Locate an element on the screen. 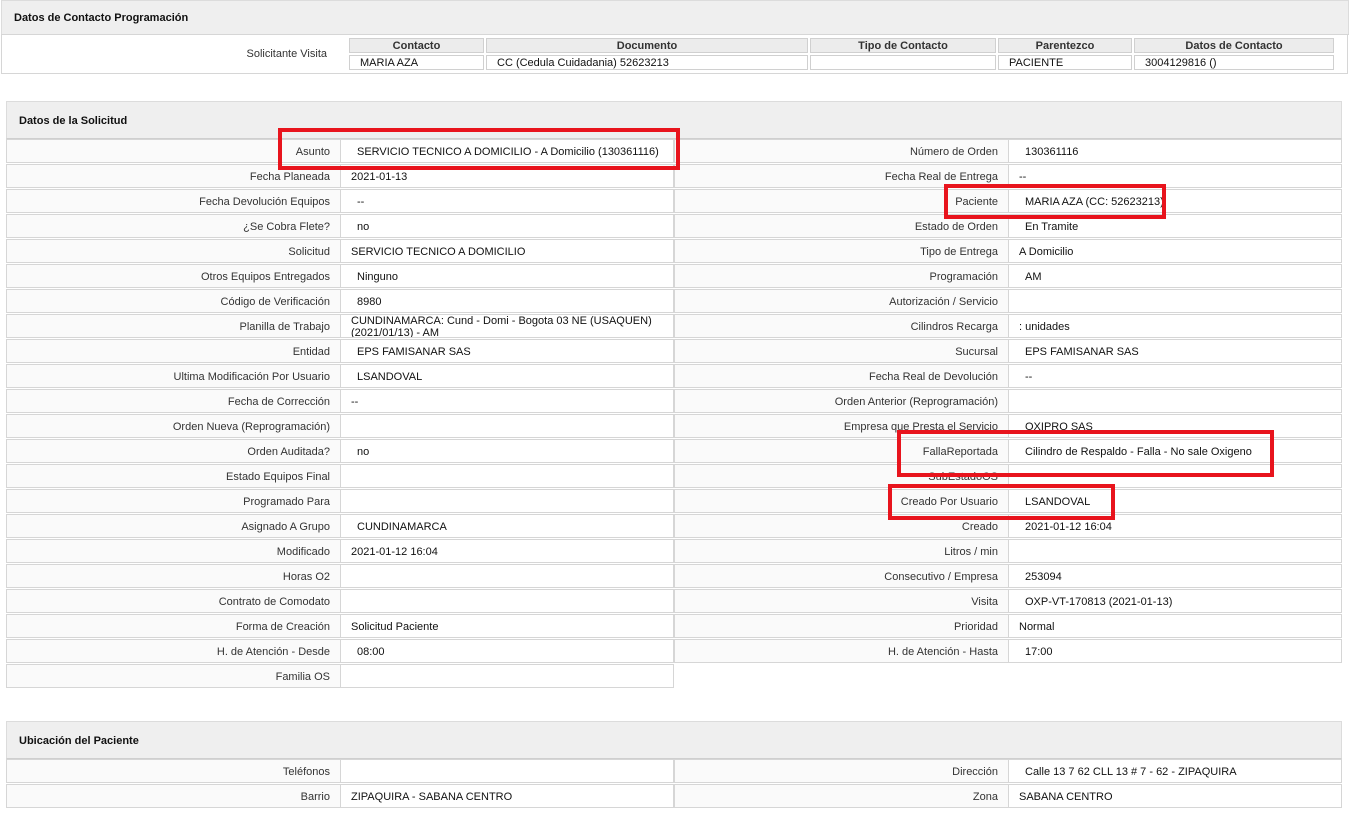 This screenshot has width=1351, height=816. value-text: OXP-VT-170813 (2021-01-13) is located at coordinates (1099, 602).